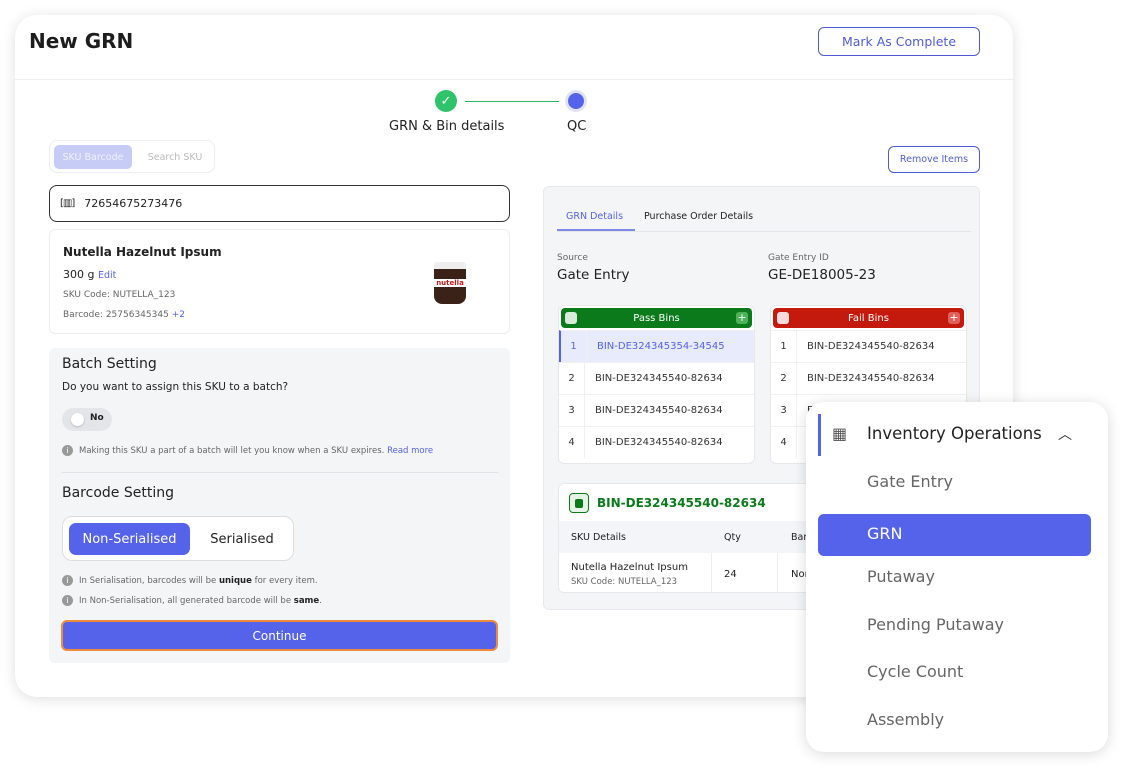 The width and height of the screenshot is (1123, 768). What do you see at coordinates (446, 126) in the screenshot?
I see `step-grn-bin-details: GRN & Bin details` at bounding box center [446, 126].